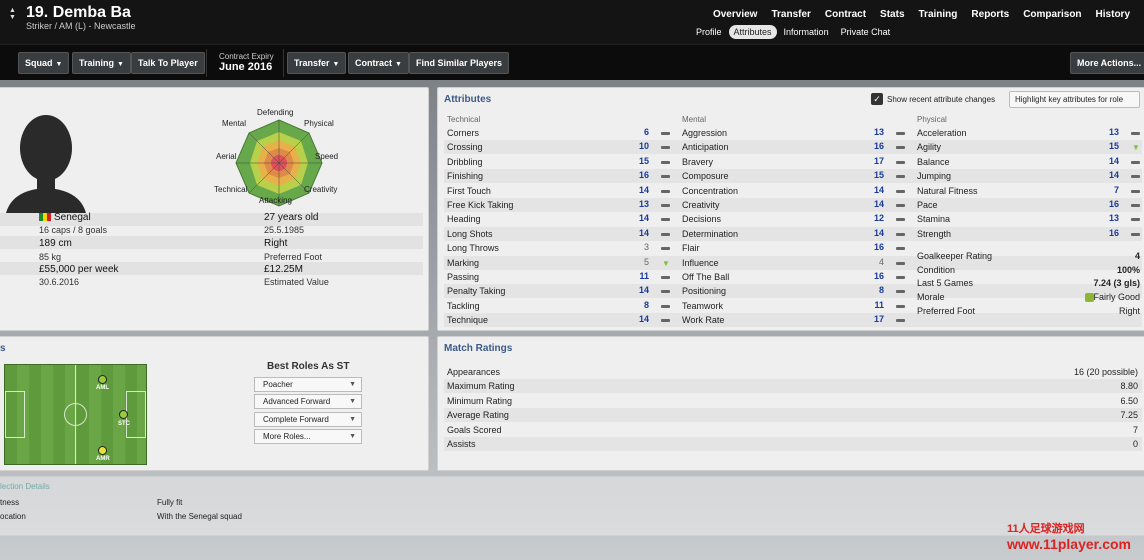 Image resolution: width=1144 pixels, height=560 pixels. I want to click on nav-contract: Contract, so click(845, 14).